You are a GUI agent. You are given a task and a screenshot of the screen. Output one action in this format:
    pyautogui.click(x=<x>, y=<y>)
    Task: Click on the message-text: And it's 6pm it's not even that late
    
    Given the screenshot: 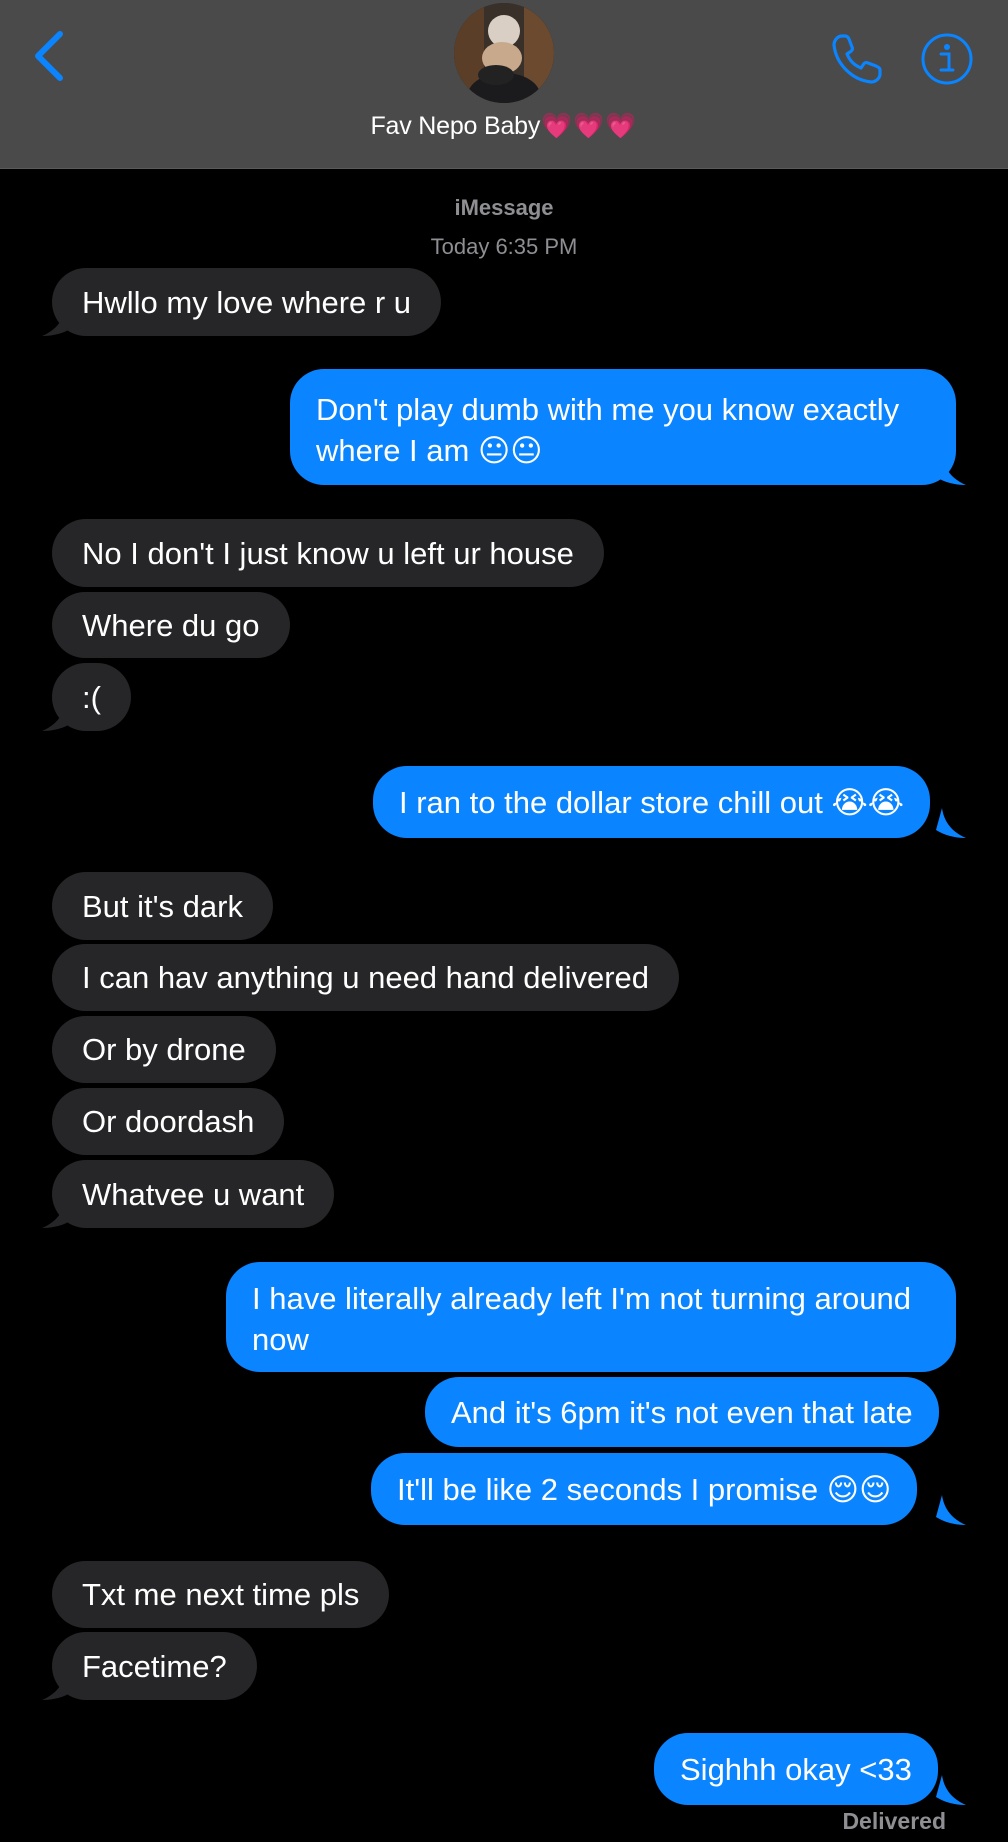 What is the action you would take?
    pyautogui.click(x=682, y=1412)
    